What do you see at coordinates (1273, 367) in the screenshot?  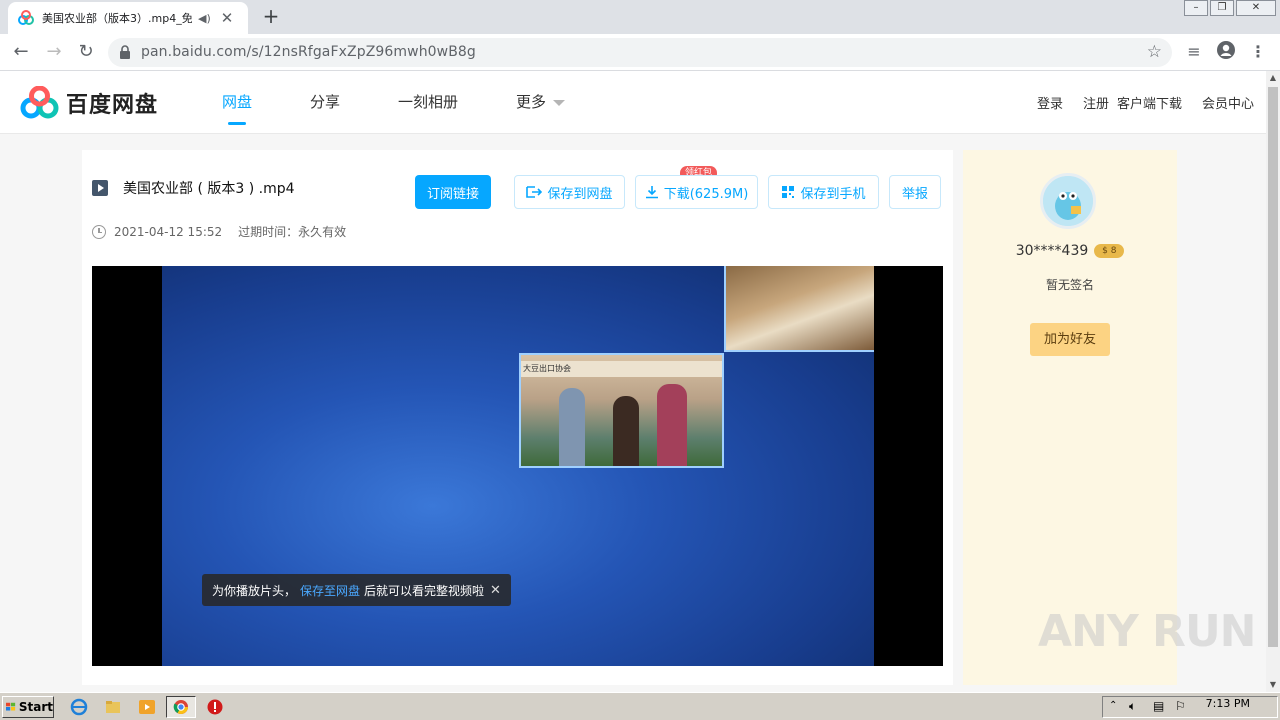 I see `scroll-thumb` at bounding box center [1273, 367].